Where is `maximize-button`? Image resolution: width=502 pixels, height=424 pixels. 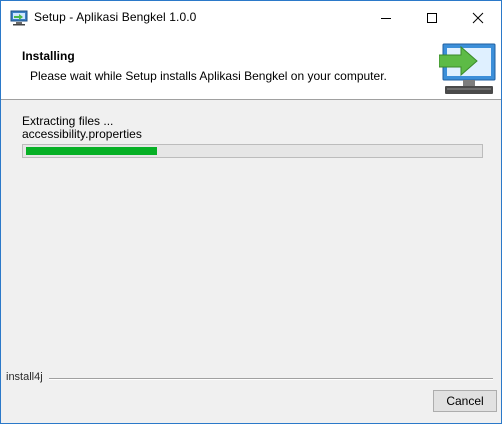
maximize-button is located at coordinates (432, 18).